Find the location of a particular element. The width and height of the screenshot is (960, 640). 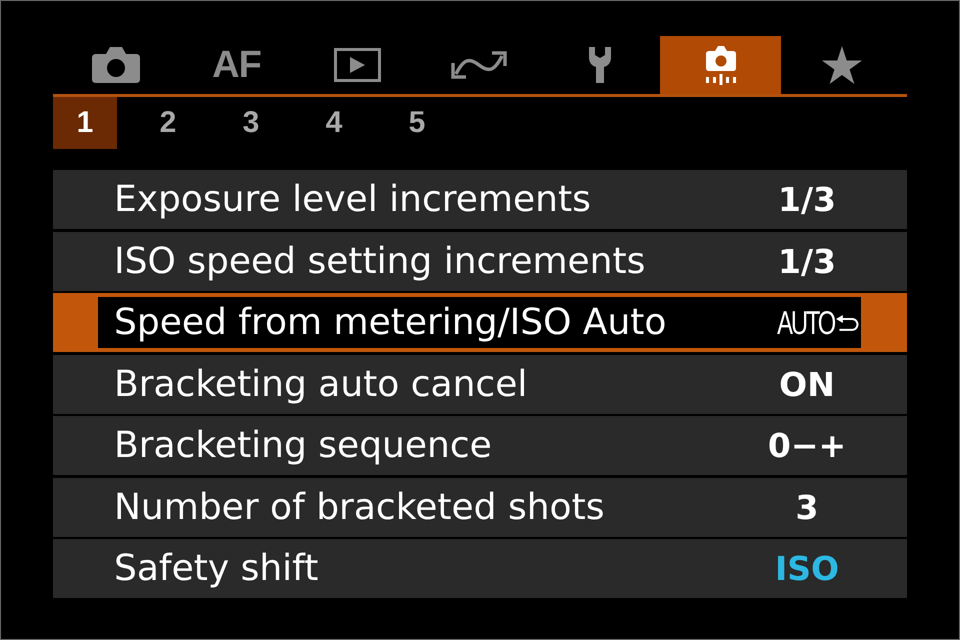

setting-value: 0−+ is located at coordinates (807, 445).